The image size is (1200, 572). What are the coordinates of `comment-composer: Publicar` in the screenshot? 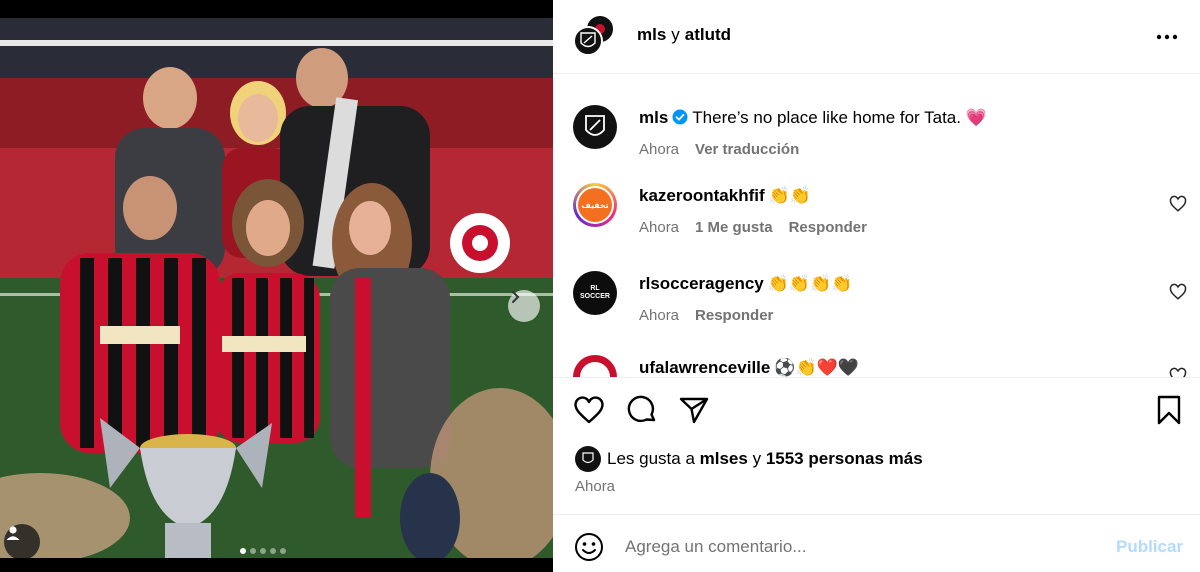 It's located at (876, 543).